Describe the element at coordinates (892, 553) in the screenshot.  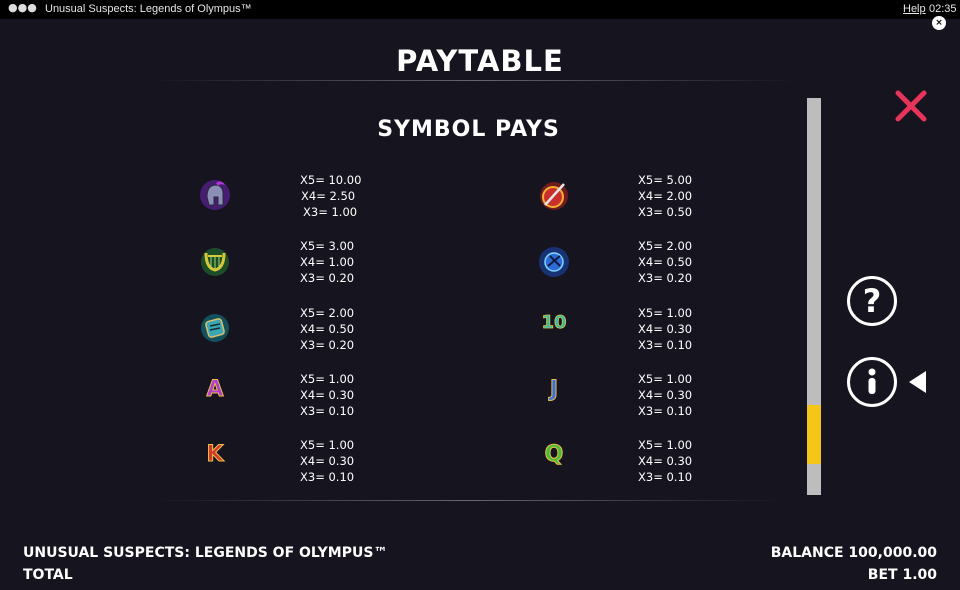
I see `balance-value: 100,000.00` at that location.